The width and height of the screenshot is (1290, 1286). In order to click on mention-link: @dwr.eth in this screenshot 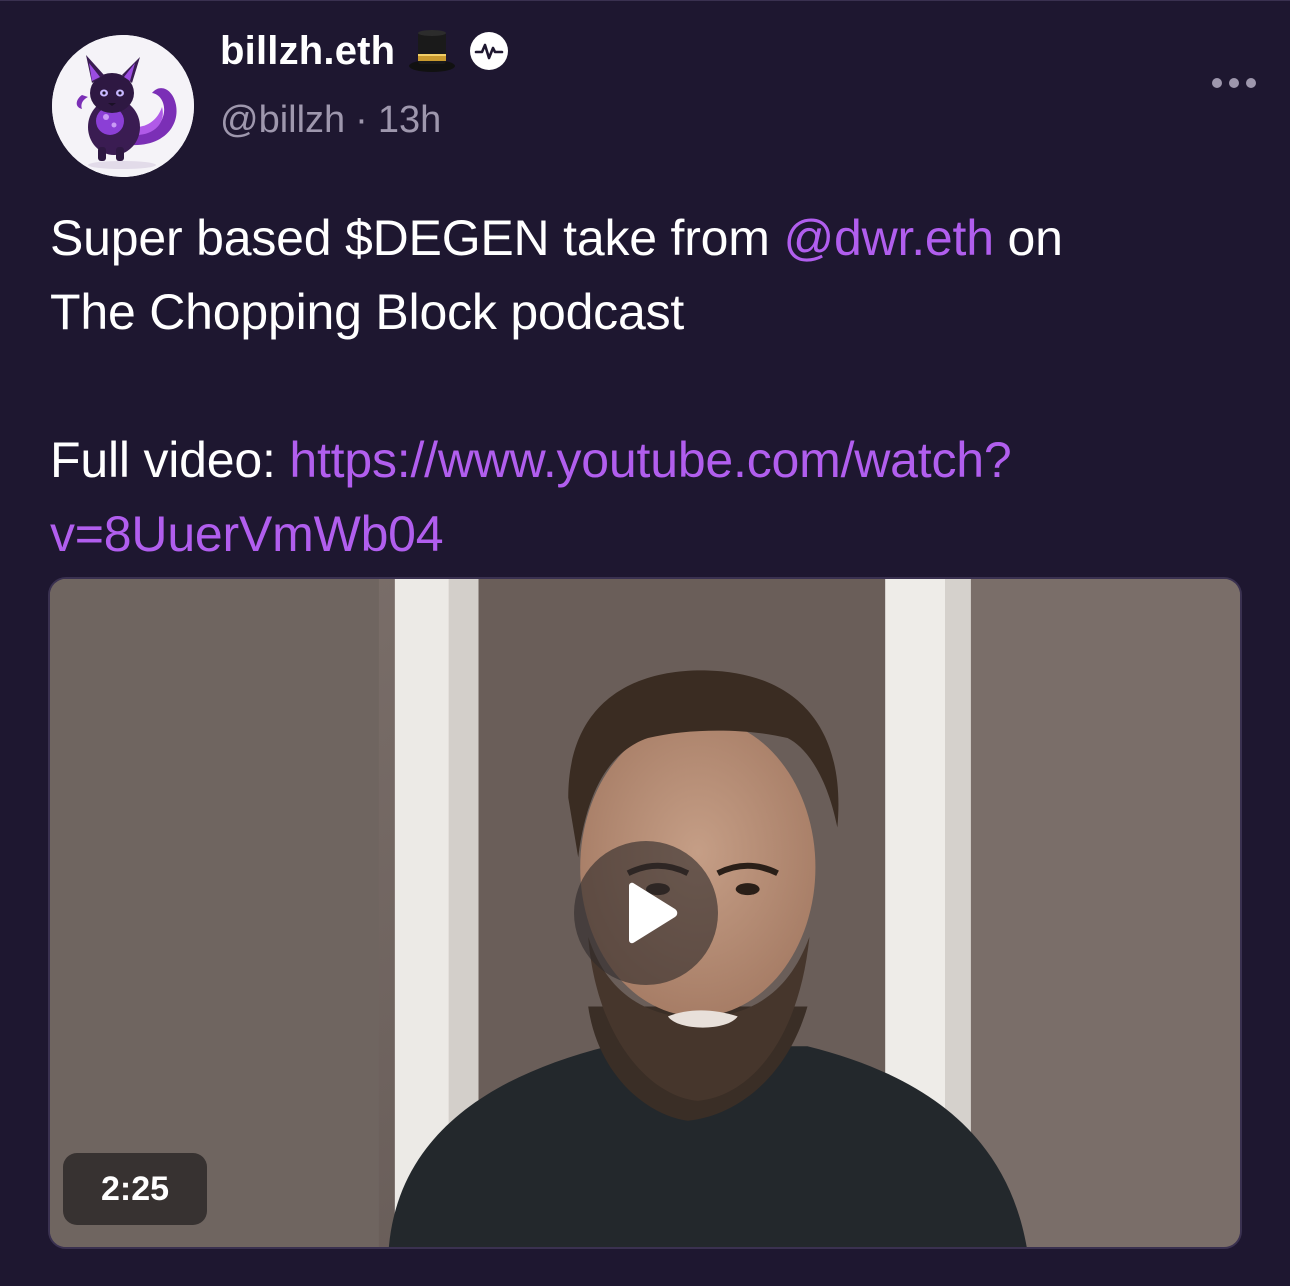, I will do `click(888, 238)`.